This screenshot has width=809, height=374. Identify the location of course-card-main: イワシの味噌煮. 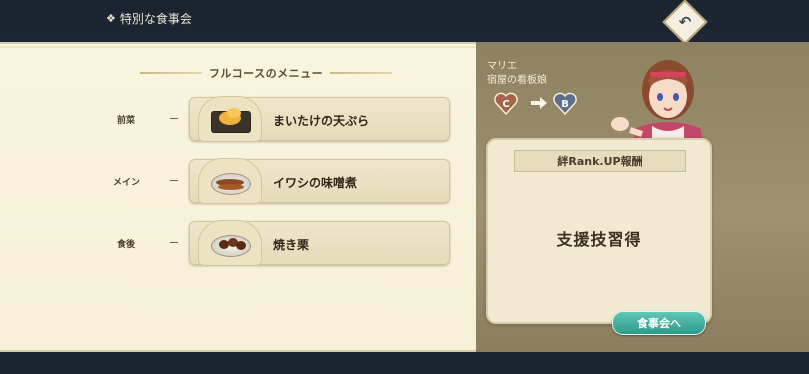
(319, 181).